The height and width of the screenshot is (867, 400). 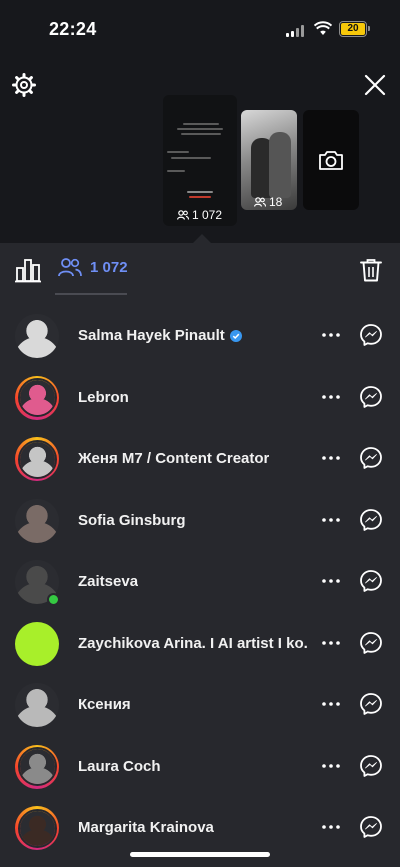 I want to click on viewer-name: Zaitseva, so click(x=108, y=581).